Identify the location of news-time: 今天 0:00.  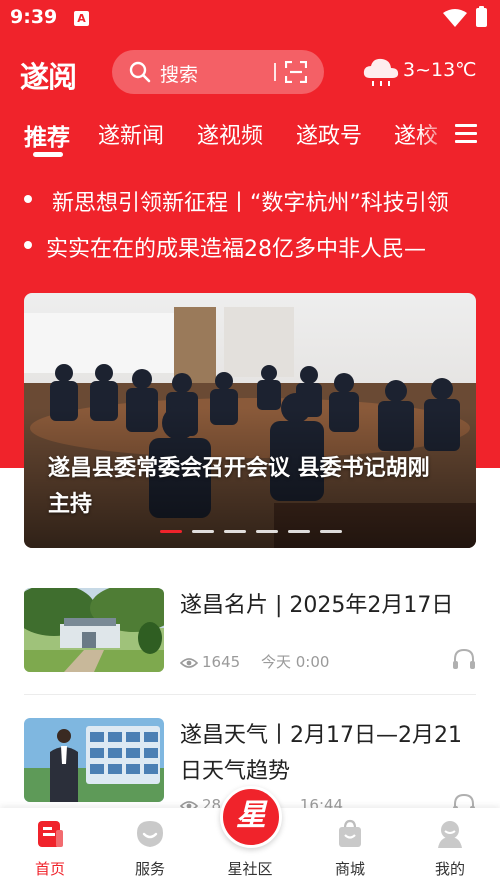
(295, 662).